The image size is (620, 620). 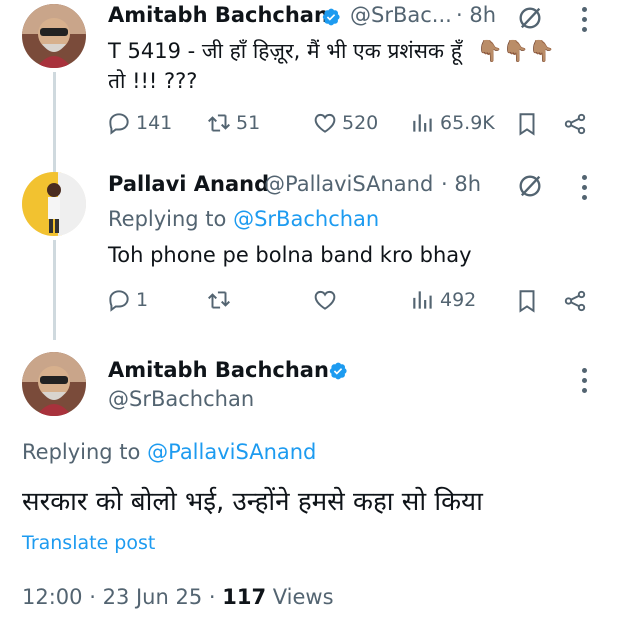 I want to click on author-name: Pallavi Anand, so click(x=188, y=184).